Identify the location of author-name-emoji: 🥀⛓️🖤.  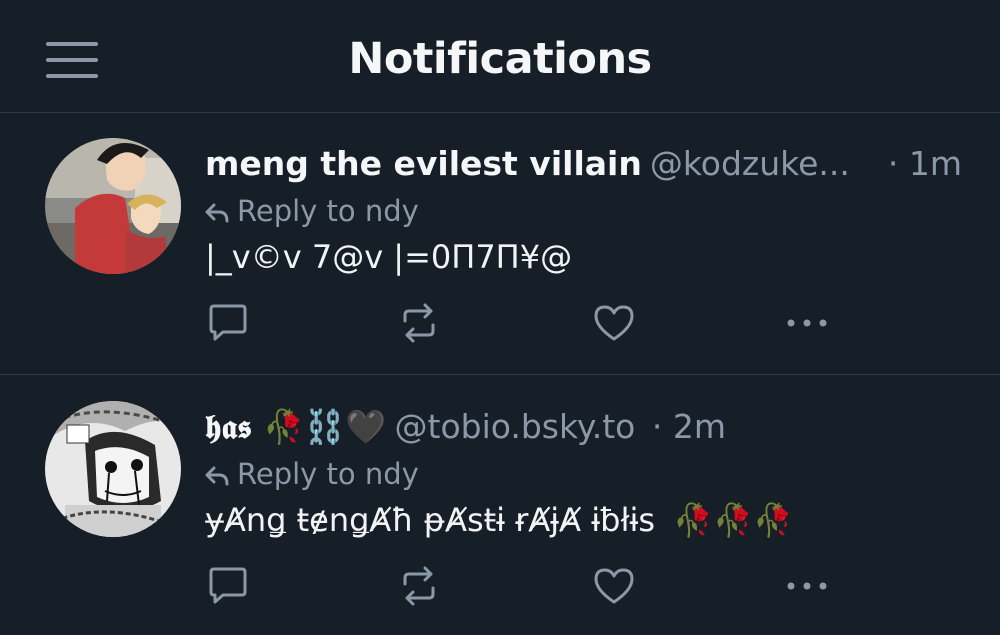
(325, 426).